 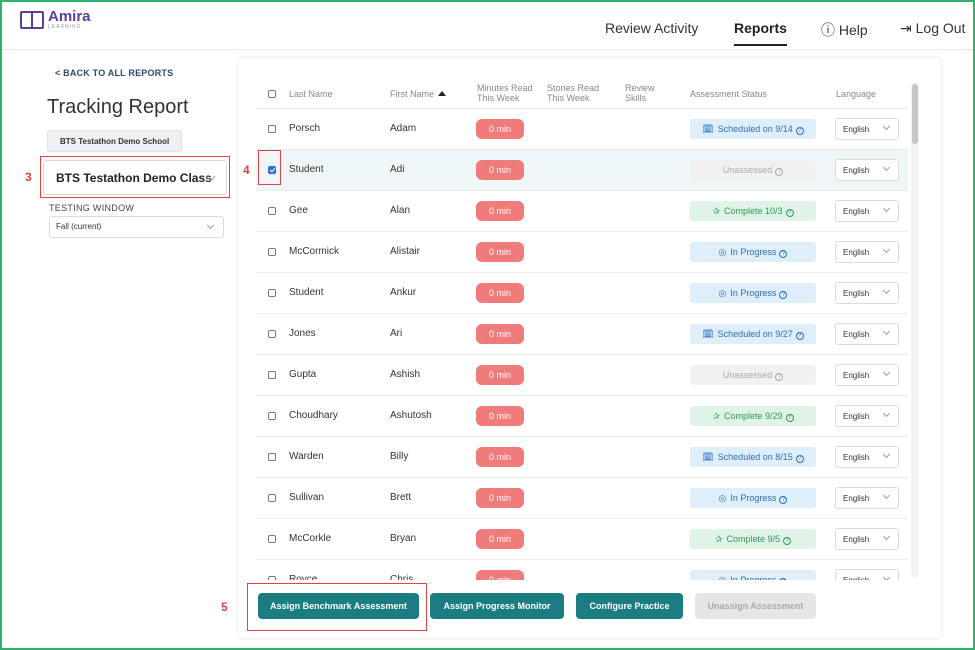 What do you see at coordinates (506, 93) in the screenshot?
I see `header-minutes-read: Minutes Read This Week` at bounding box center [506, 93].